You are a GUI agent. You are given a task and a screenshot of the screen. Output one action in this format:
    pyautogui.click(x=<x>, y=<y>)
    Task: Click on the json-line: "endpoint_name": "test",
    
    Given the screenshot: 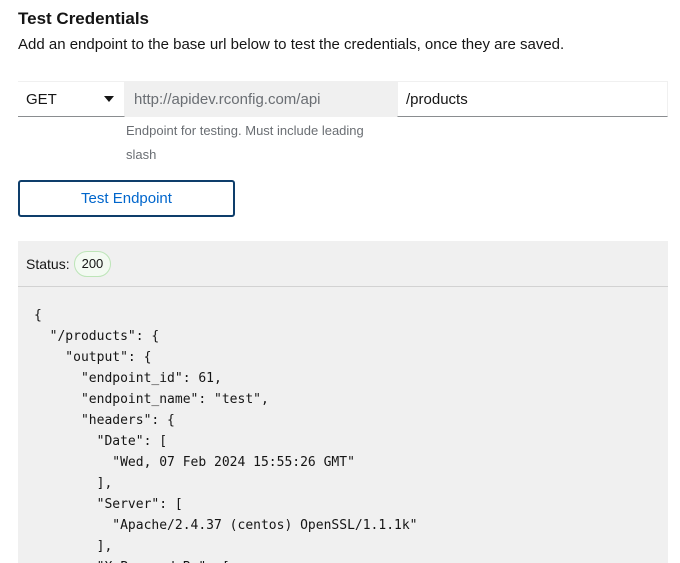 What is the action you would take?
    pyautogui.click(x=151, y=399)
    